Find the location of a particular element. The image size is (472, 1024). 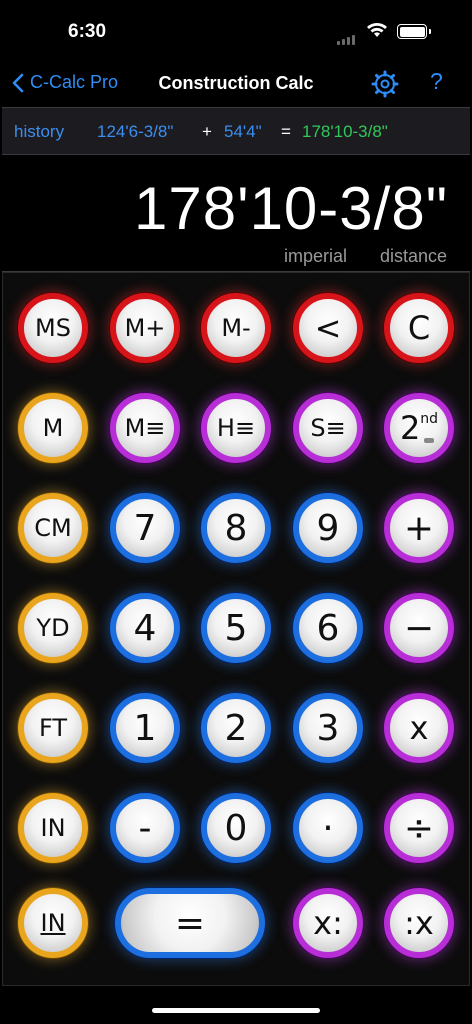

history-operator: + is located at coordinates (207, 131).